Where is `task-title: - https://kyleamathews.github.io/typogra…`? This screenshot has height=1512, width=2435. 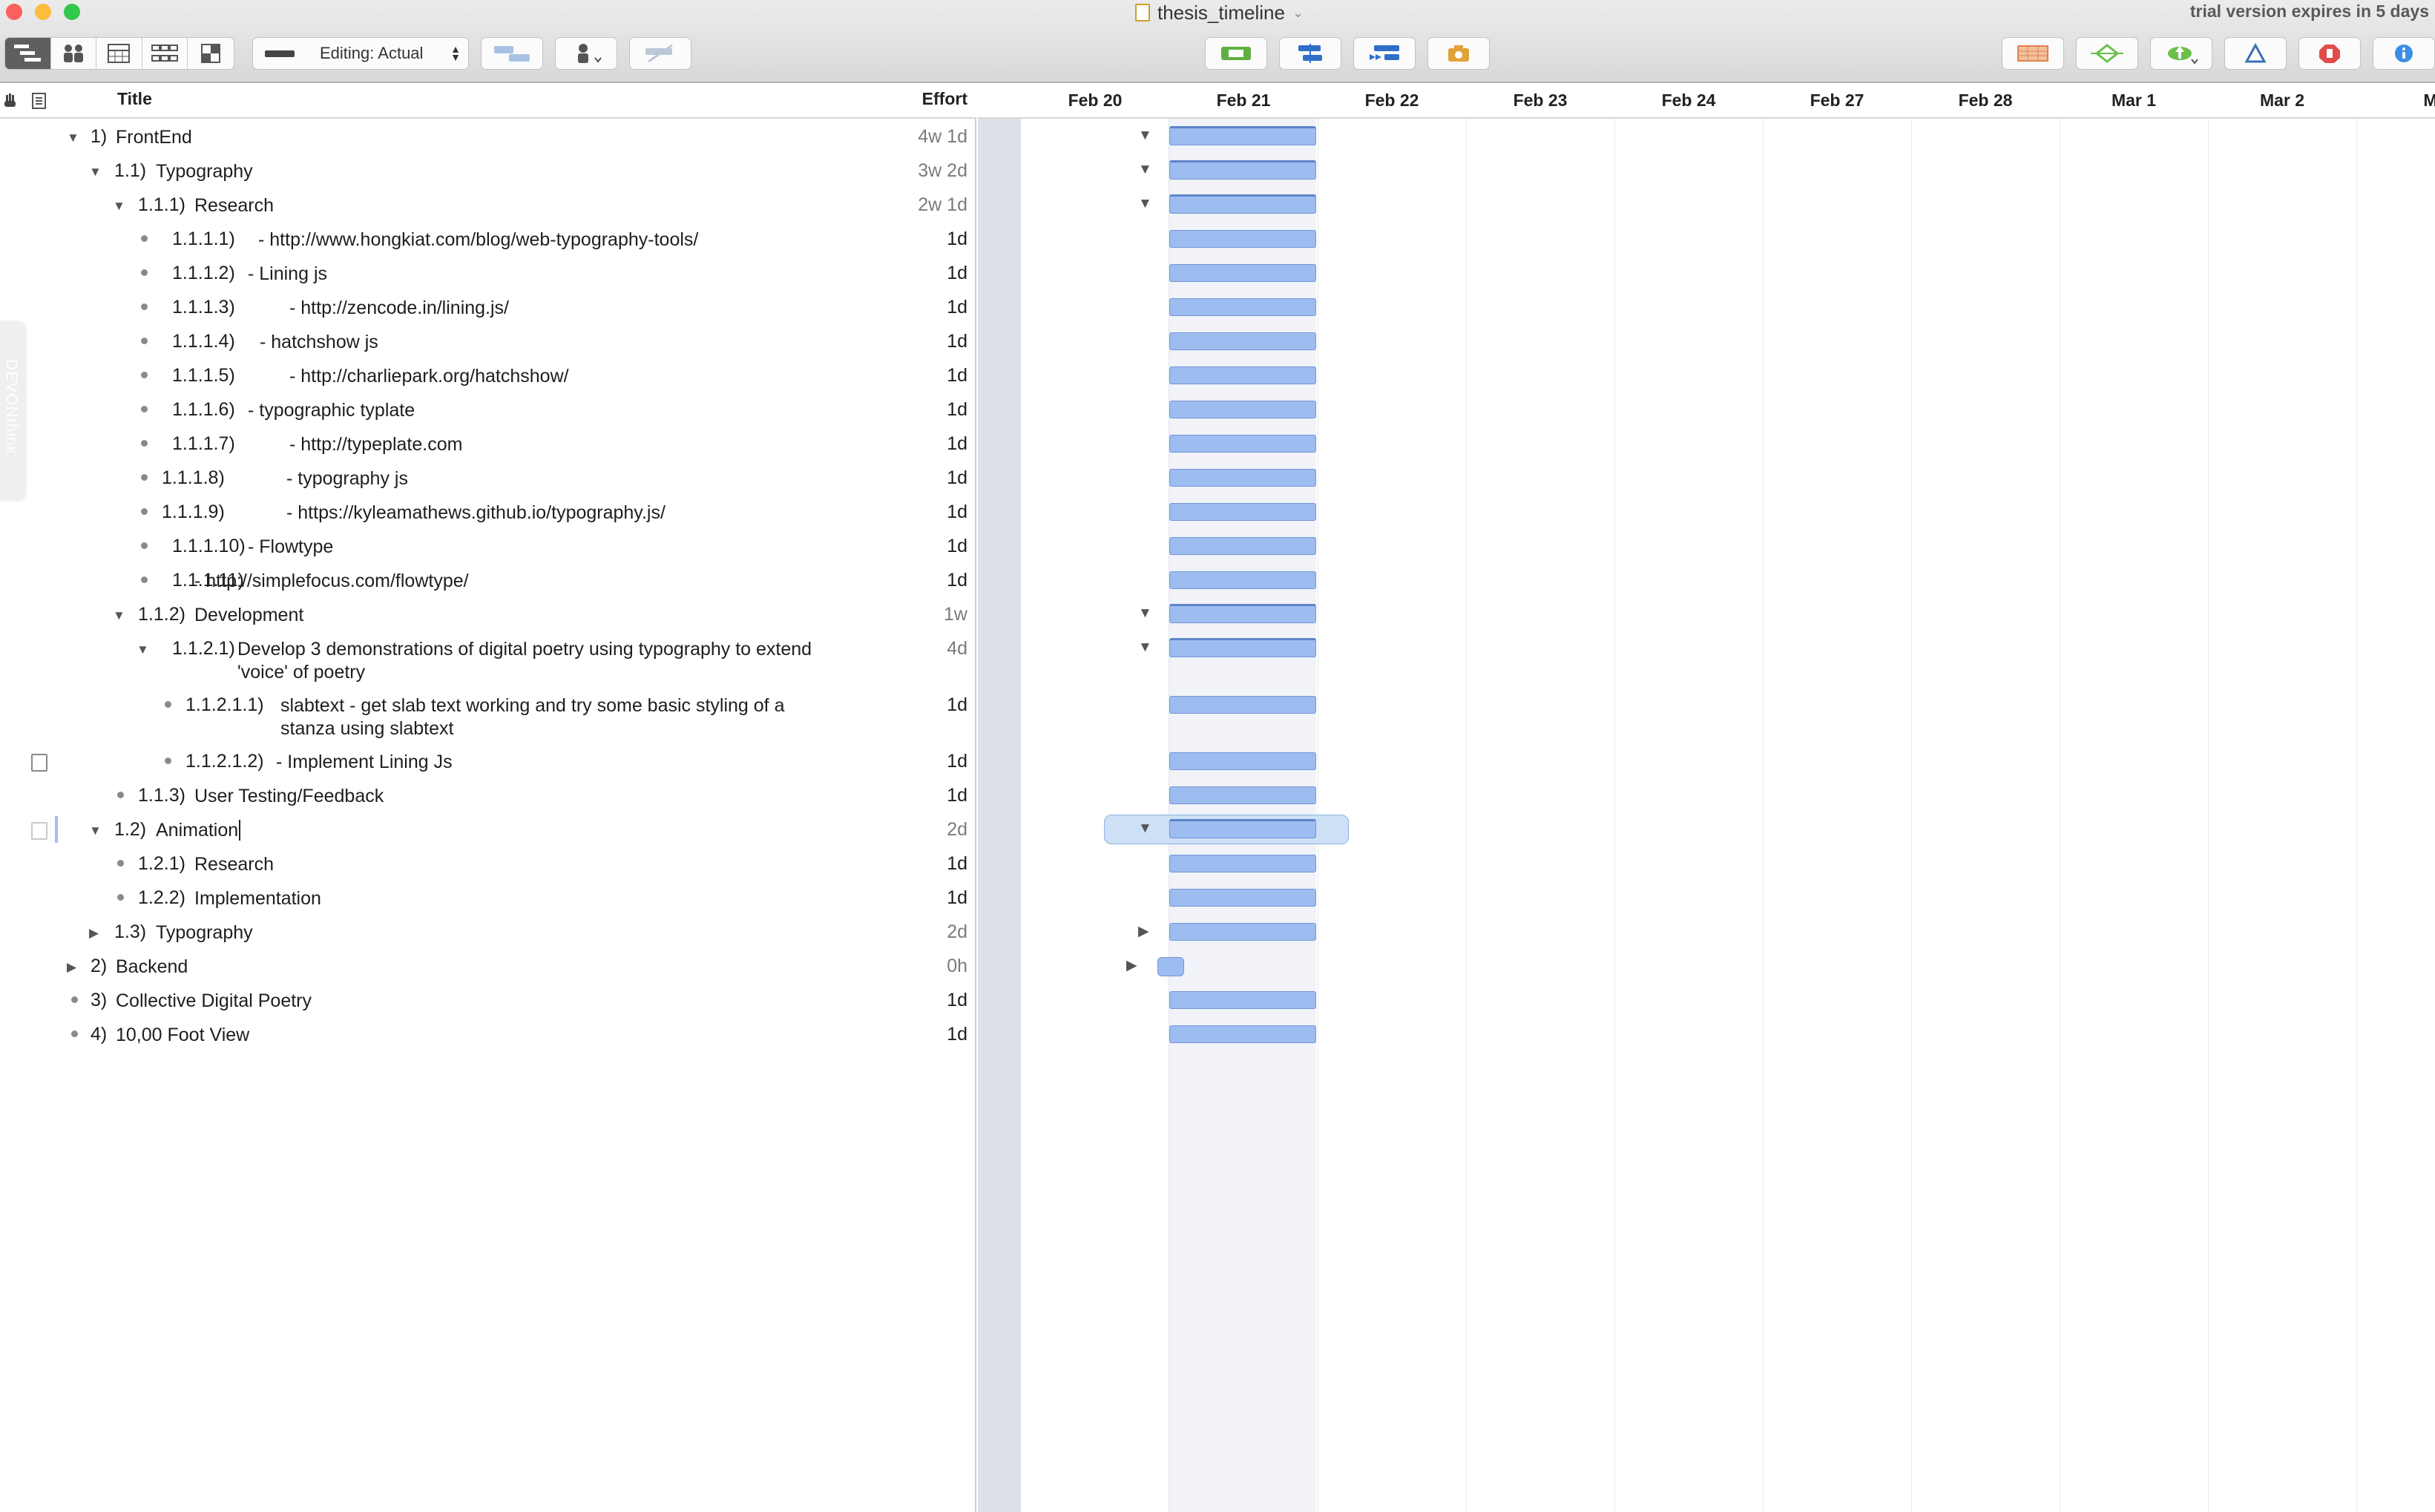 task-title: - https://kyleamathews.github.io/typogra… is located at coordinates (476, 514).